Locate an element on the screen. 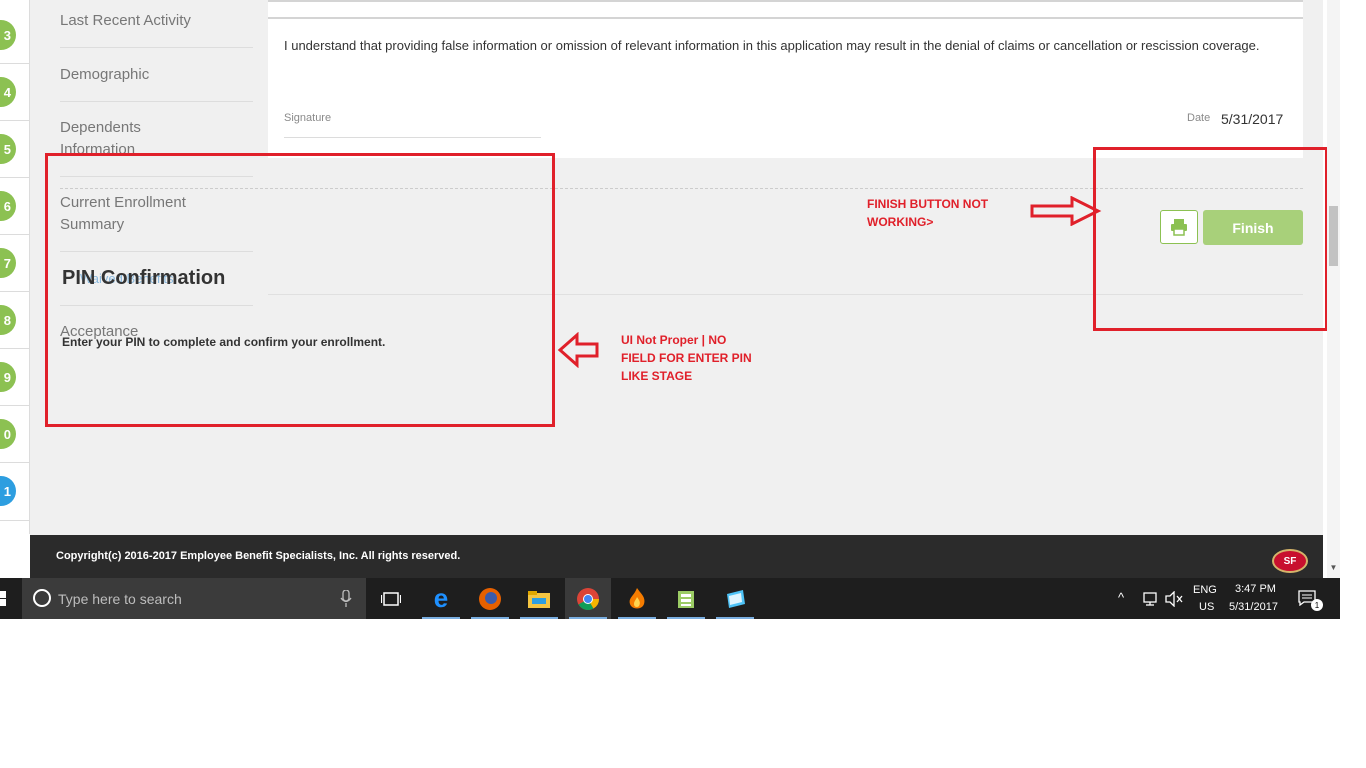  date-value: 5/31/2017 is located at coordinates (1252, 119).